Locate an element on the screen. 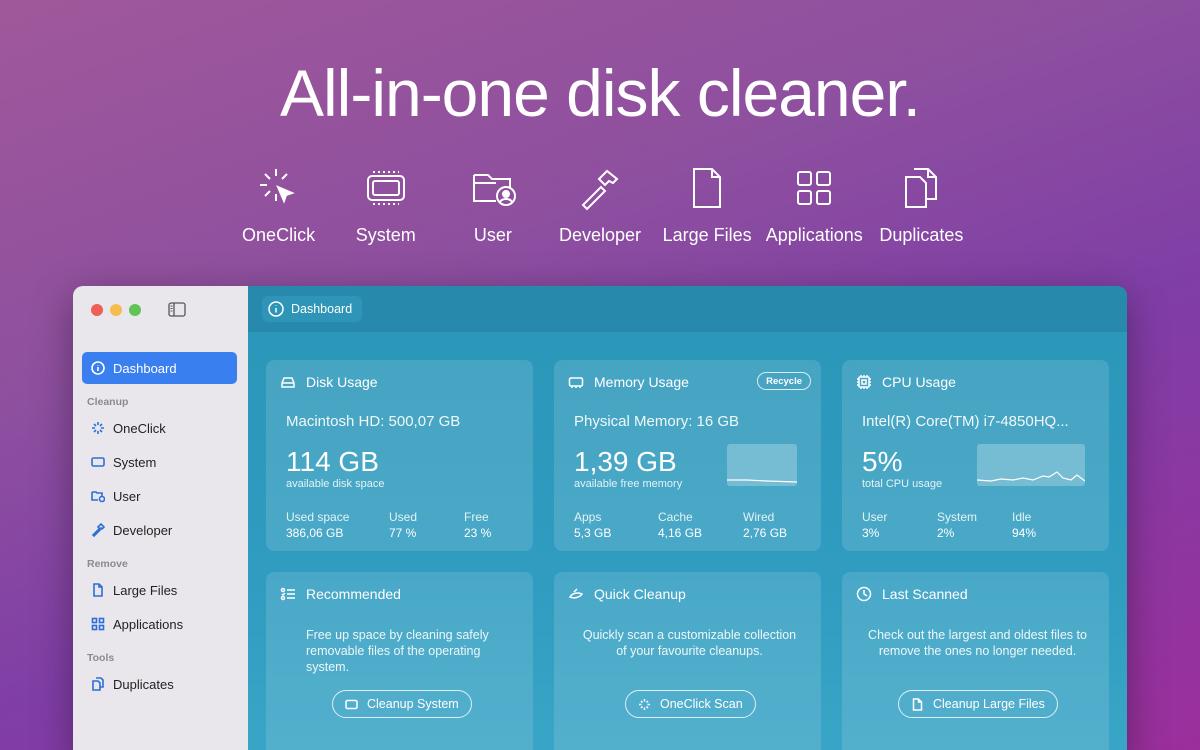 The height and width of the screenshot is (750, 1200). disk-available-label: available disk space is located at coordinates (335, 484).